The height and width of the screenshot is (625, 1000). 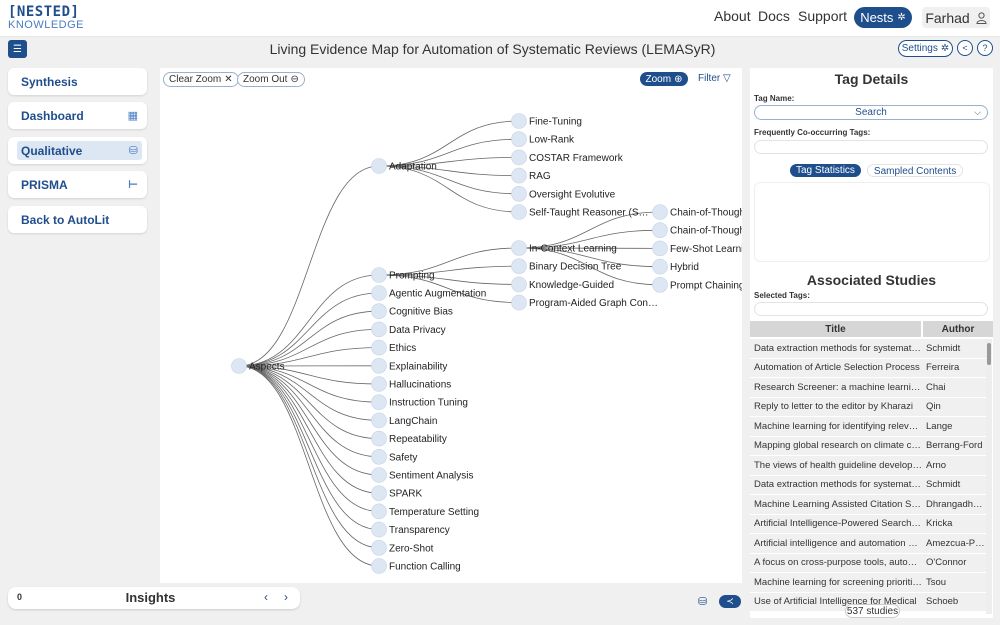 What do you see at coordinates (925, 48) in the screenshot?
I see `settings-button: Settings ✲` at bounding box center [925, 48].